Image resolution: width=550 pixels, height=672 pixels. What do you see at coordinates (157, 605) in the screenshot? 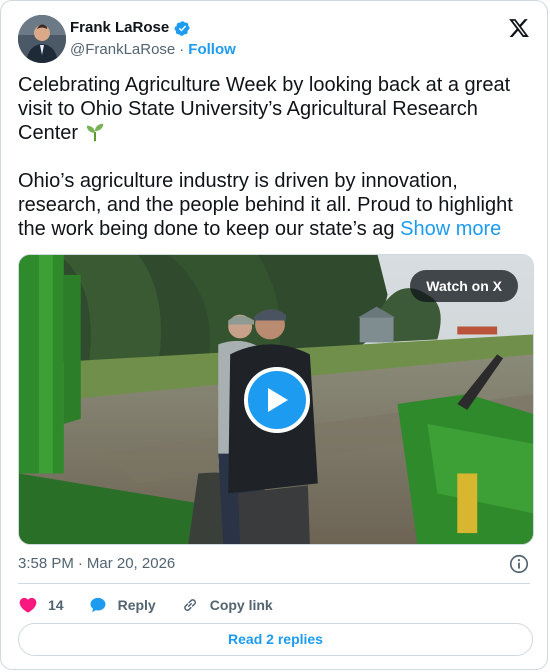
I see `action-bar: 14 Reply Copy link` at bounding box center [157, 605].